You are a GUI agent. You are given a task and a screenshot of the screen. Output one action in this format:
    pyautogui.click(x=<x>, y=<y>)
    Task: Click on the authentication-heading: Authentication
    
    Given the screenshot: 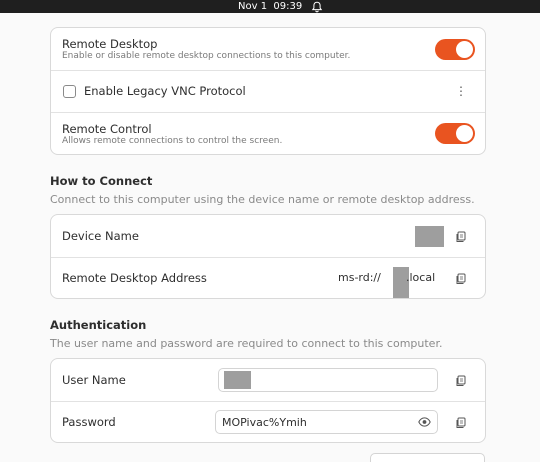 What is the action you would take?
    pyautogui.click(x=98, y=325)
    